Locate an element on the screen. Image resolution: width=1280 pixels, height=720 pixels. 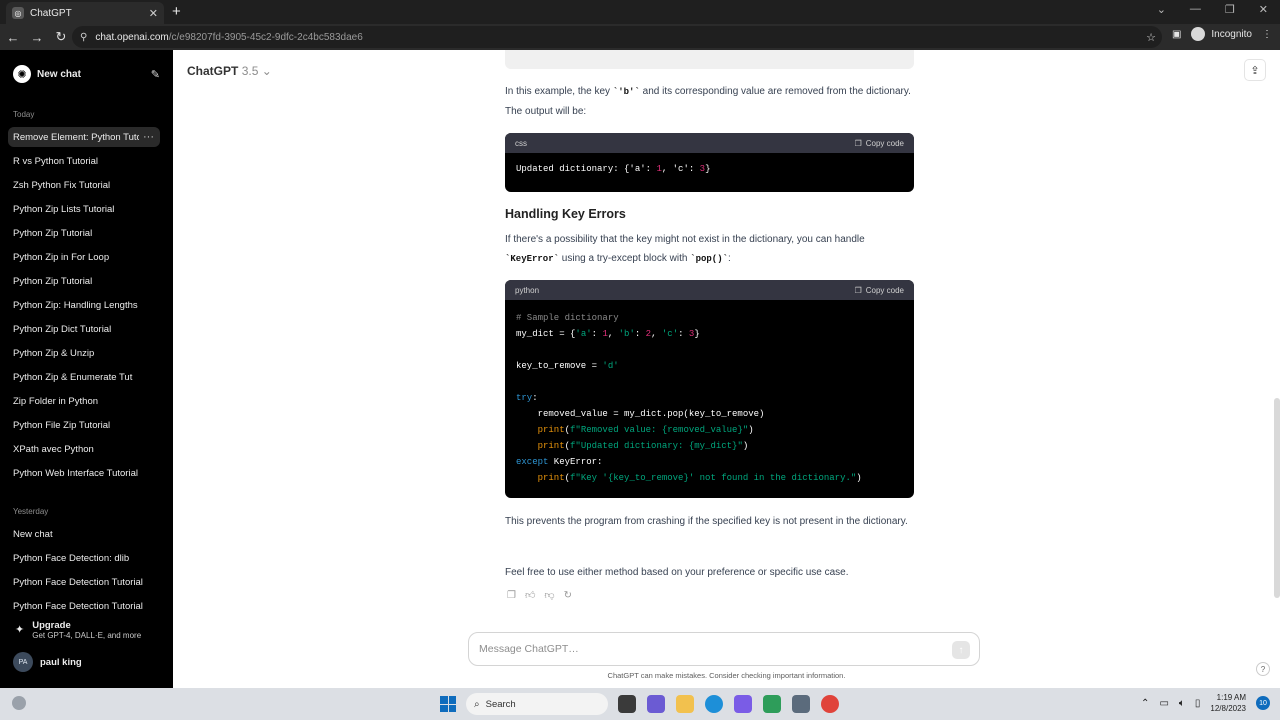
sidebar-chat-item: R vs Python Tutorial is located at coordinates (84, 161).